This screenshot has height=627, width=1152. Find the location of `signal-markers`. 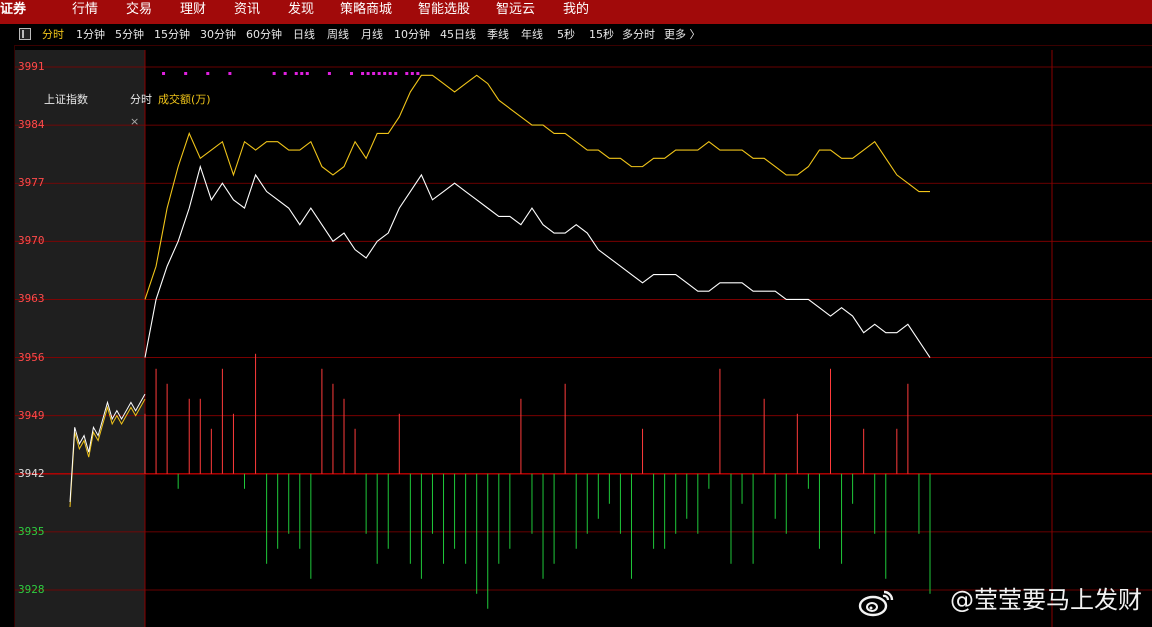

signal-markers is located at coordinates (291, 73).